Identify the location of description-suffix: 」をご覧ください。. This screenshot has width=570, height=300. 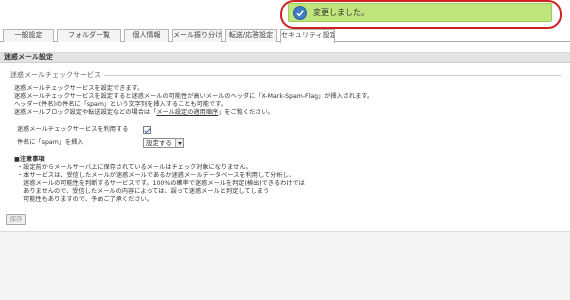
(246, 112).